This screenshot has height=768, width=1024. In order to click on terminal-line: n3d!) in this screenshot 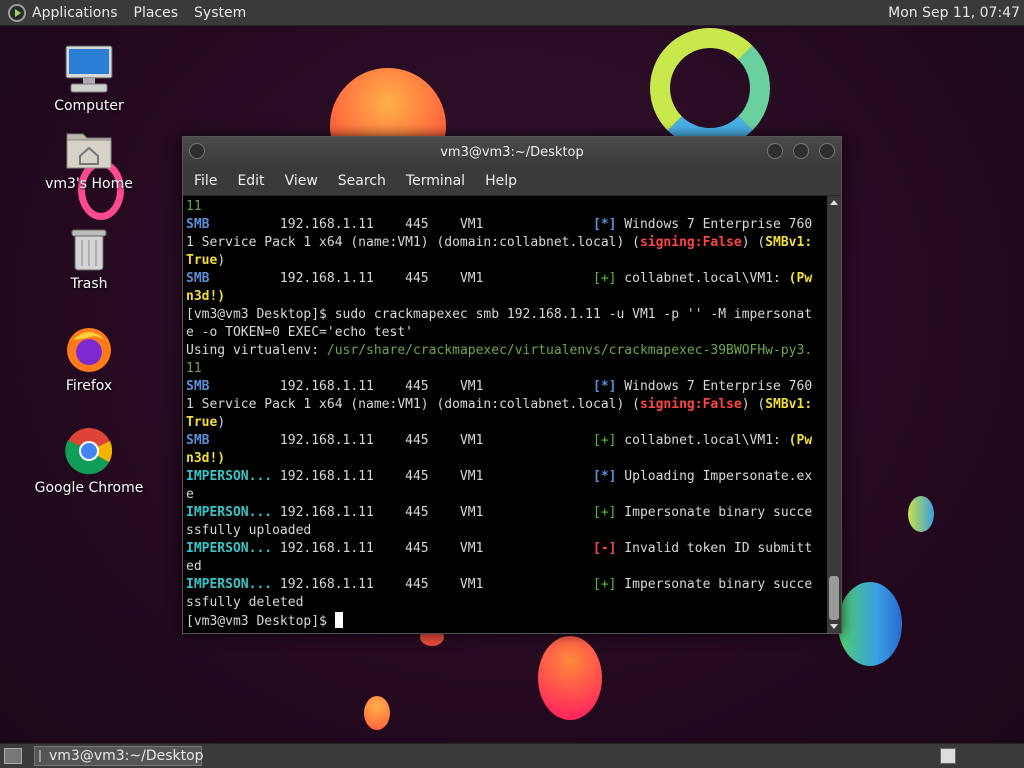, I will do `click(506, 459)`.